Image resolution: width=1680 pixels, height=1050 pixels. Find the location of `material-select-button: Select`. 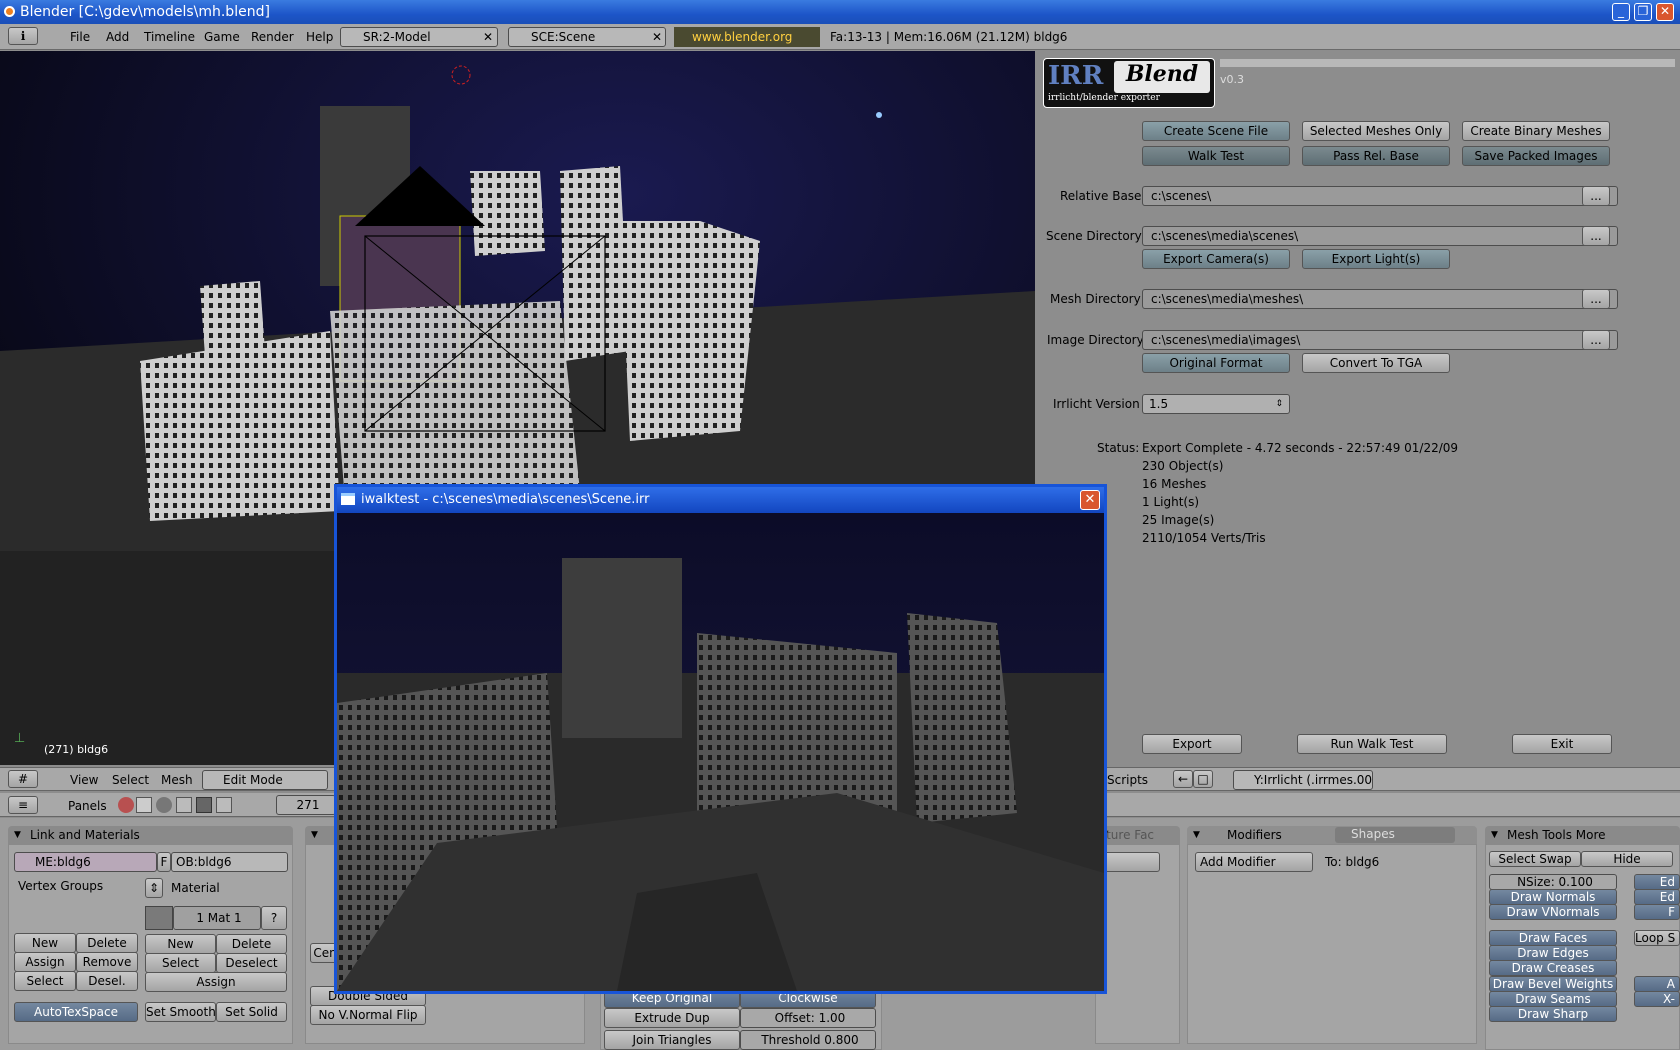

material-select-button: Select is located at coordinates (180, 963).